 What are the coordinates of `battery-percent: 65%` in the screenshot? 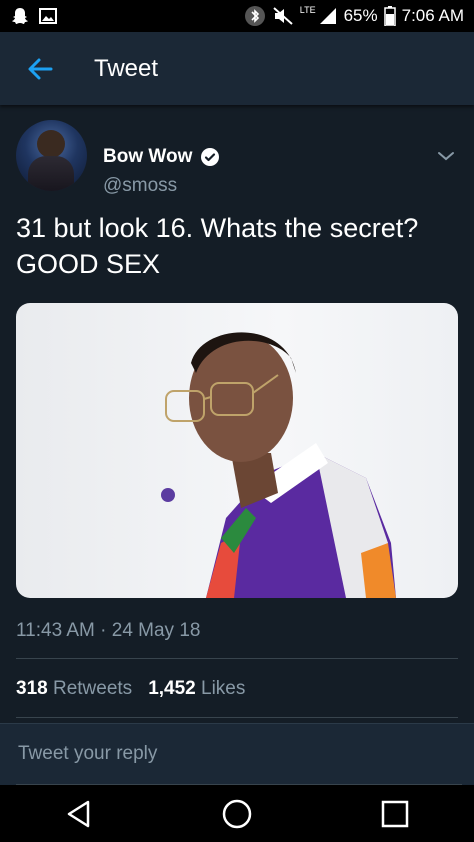 It's located at (360, 15).